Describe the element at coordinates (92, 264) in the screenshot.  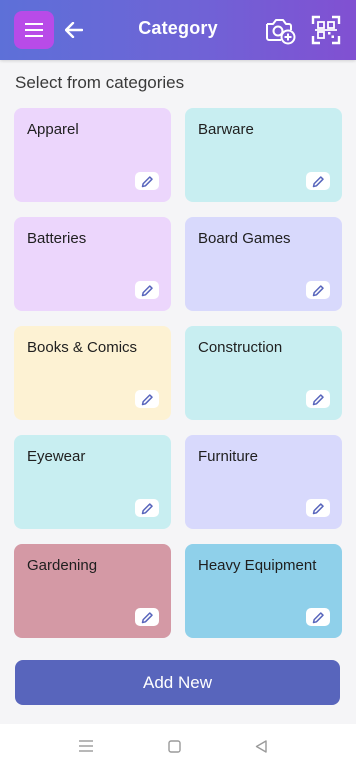
I see `category-card: Batteries` at that location.